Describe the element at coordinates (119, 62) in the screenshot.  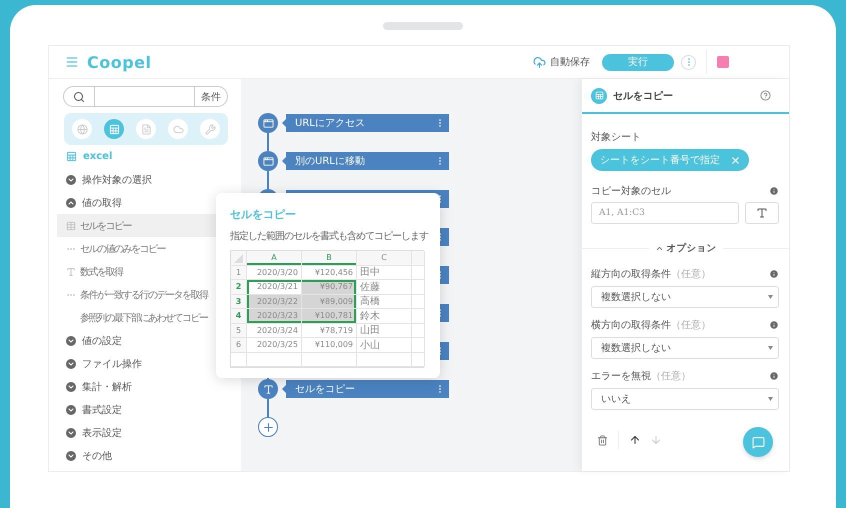
I see `logo: Coopel` at that location.